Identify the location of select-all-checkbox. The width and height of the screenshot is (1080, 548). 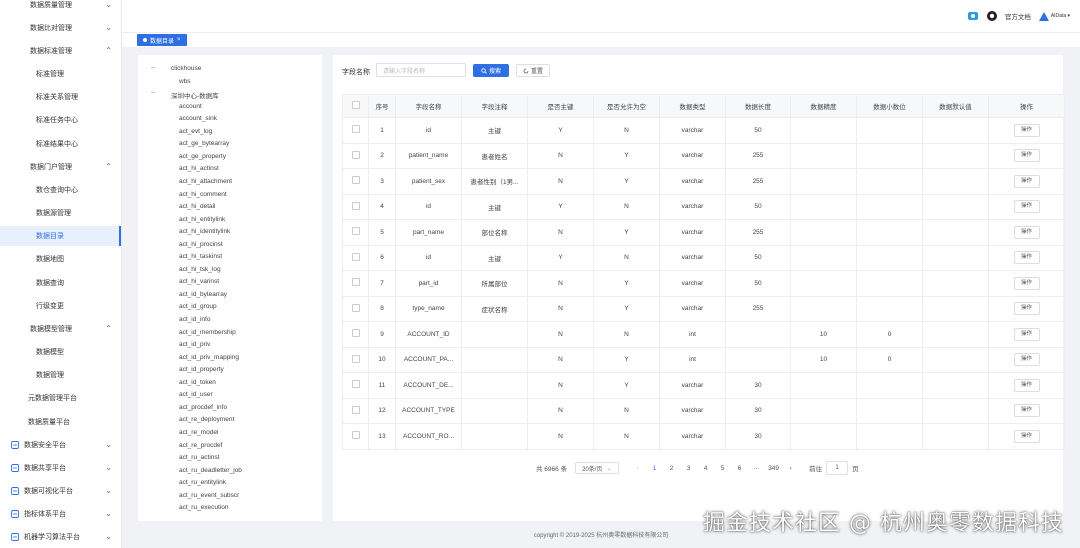
(355, 106).